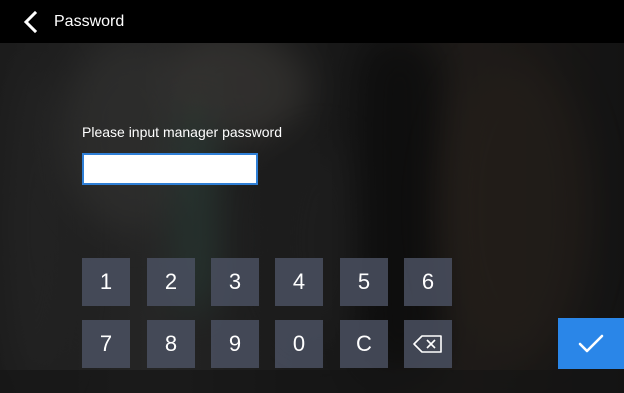 This screenshot has width=624, height=393. I want to click on page-title: Password, so click(89, 21).